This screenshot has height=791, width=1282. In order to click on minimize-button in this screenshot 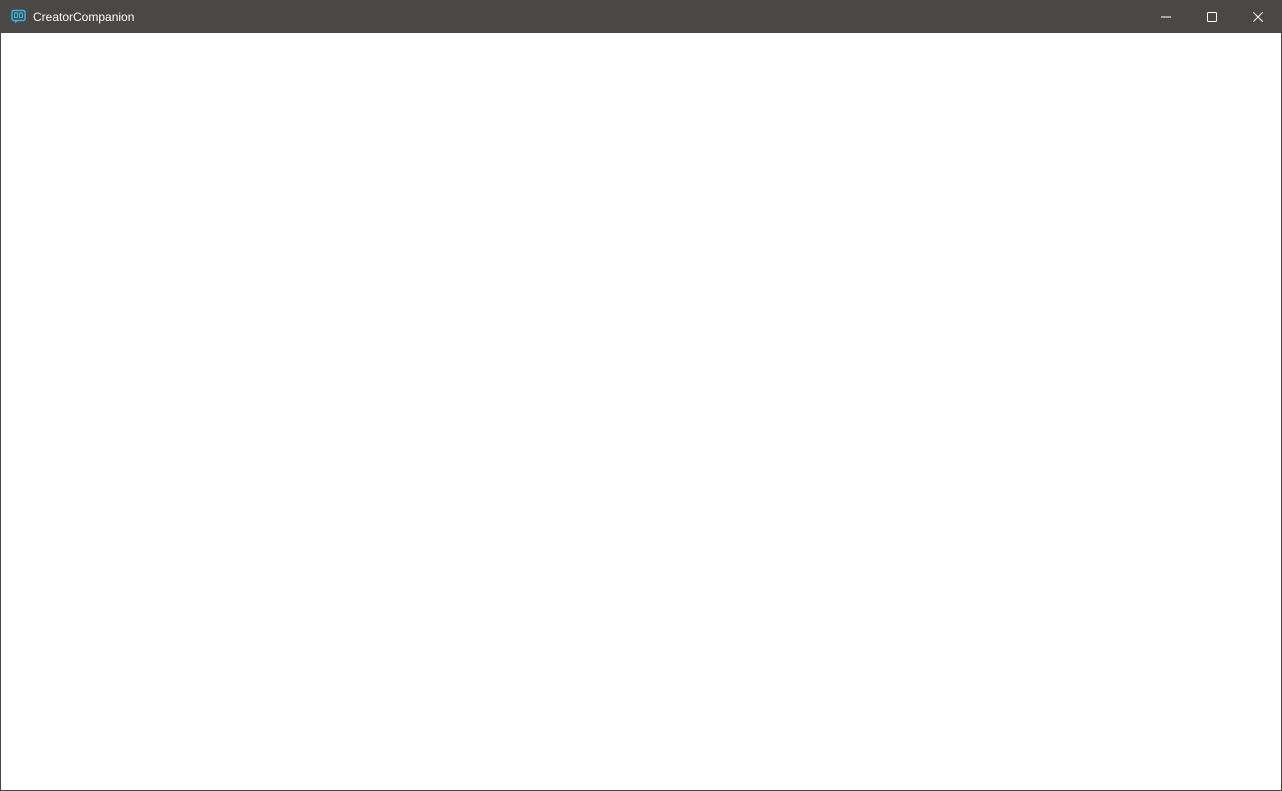, I will do `click(1166, 17)`.